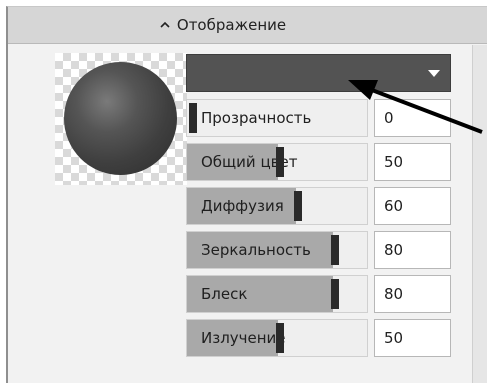 The width and height of the screenshot is (487, 383). I want to click on material-preview, so click(121, 119).